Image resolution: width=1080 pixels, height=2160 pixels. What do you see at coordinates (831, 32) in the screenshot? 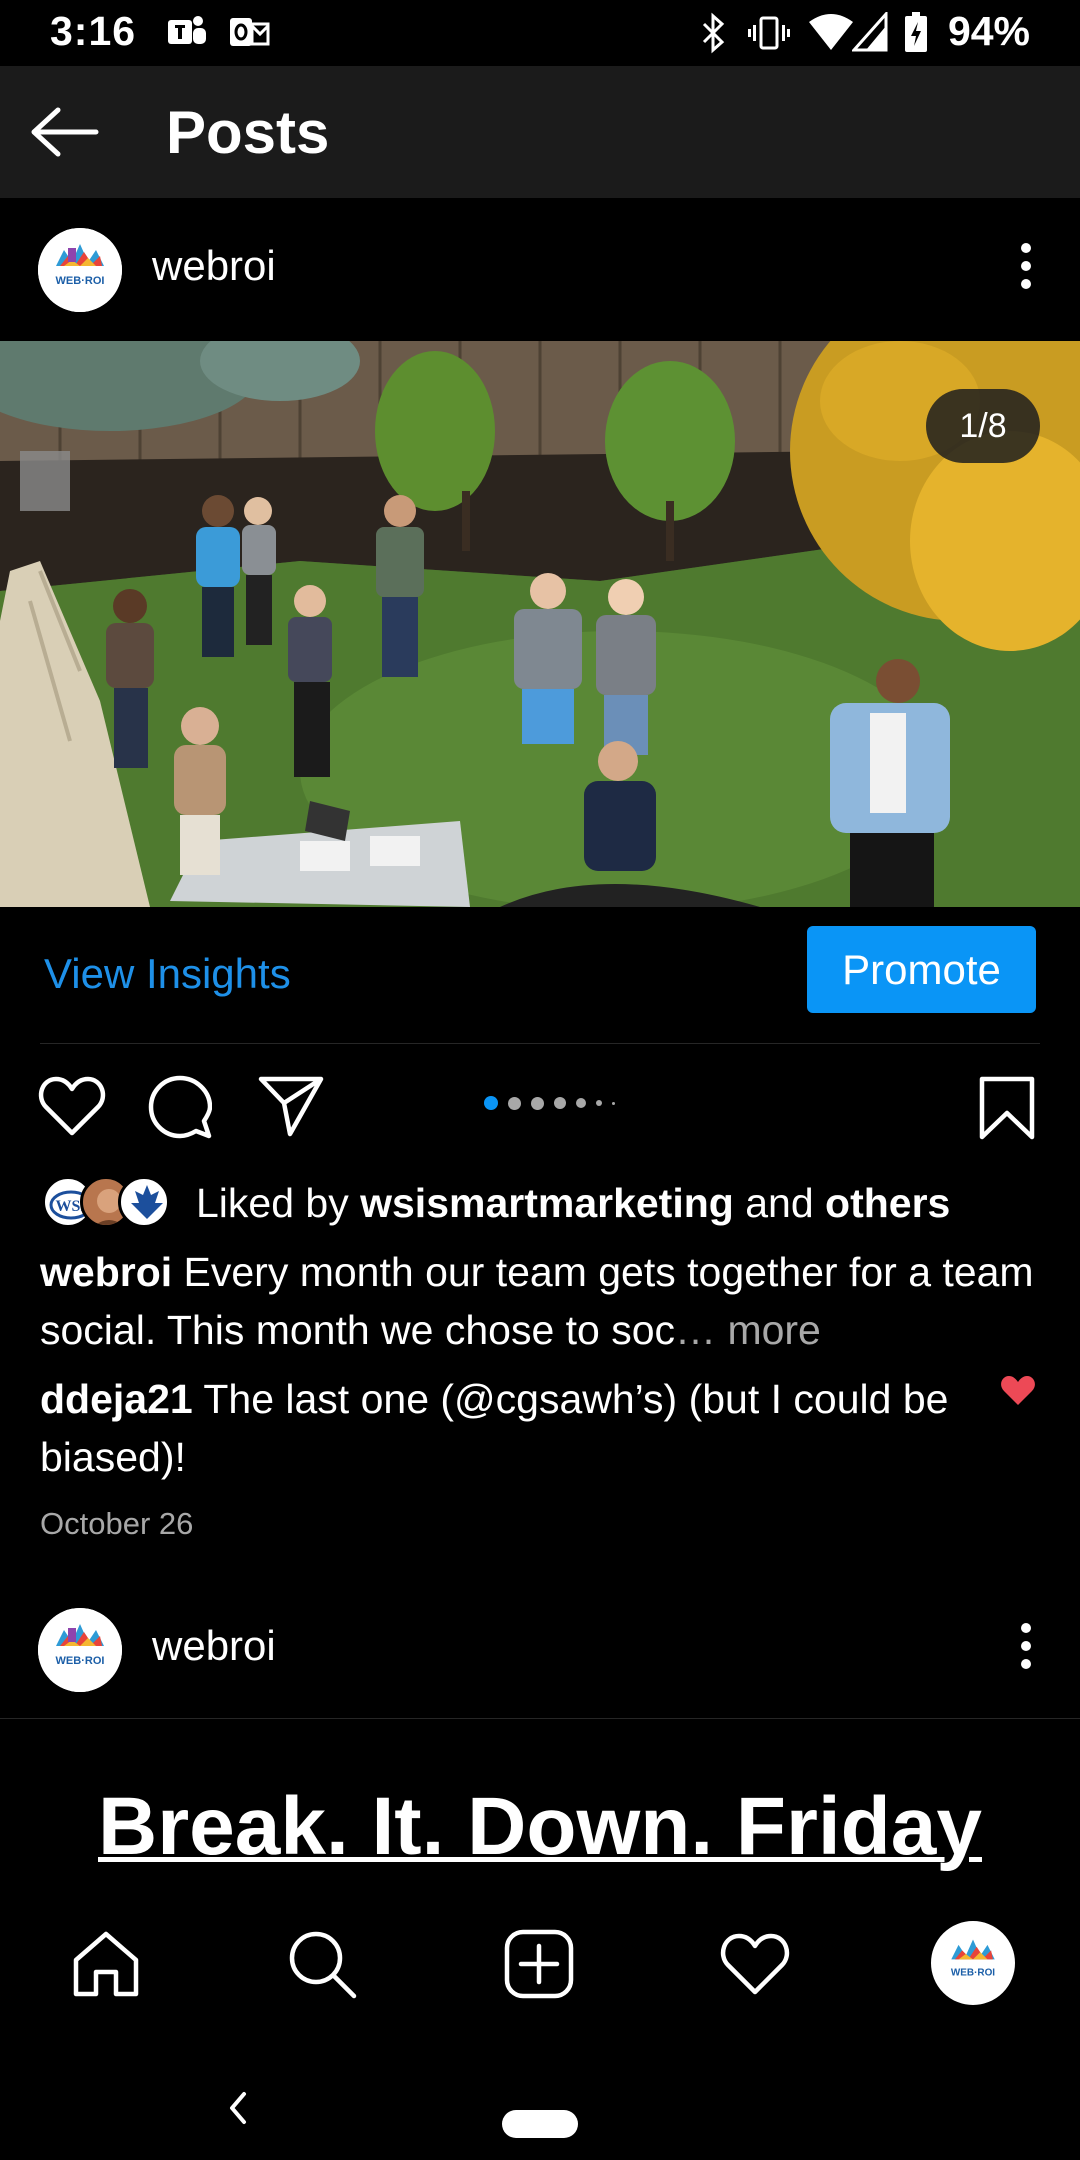
I see `wifi-icon` at bounding box center [831, 32].